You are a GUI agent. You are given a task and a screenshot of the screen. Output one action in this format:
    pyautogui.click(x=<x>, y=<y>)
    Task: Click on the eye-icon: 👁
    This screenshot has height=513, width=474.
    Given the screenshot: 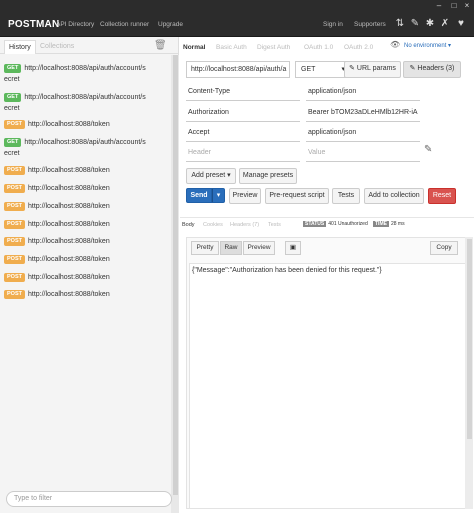 What is the action you would take?
    pyautogui.click(x=395, y=44)
    